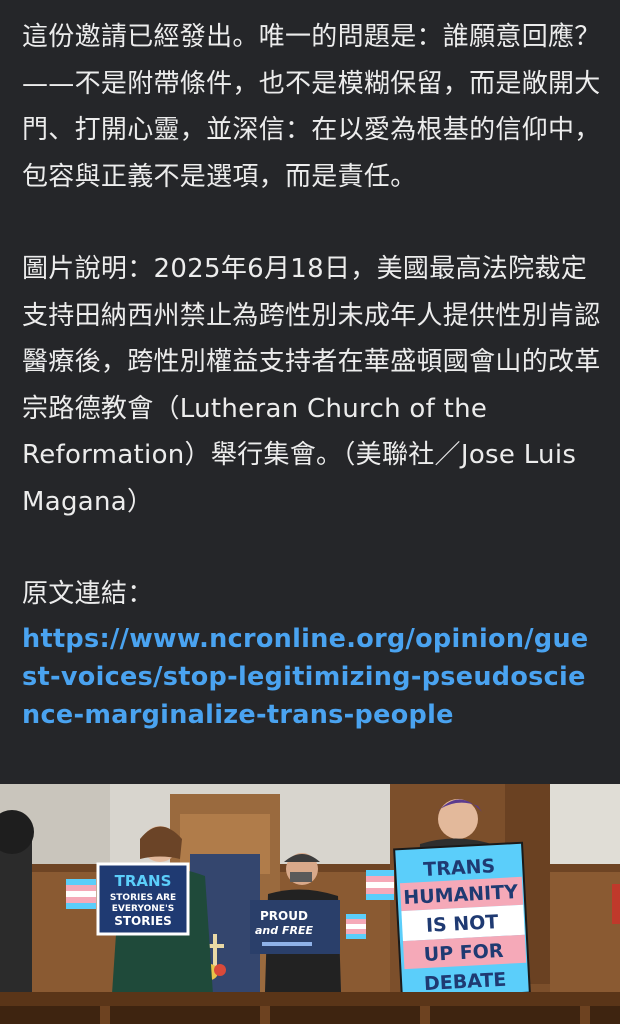  Describe the element at coordinates (143, 909) in the screenshot. I see `sign-left-line3: EVERYONE'S` at that location.